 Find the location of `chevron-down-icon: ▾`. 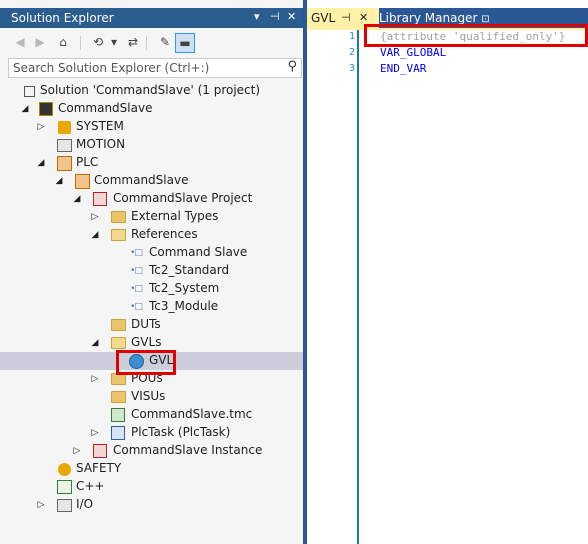

chevron-down-icon: ▾ is located at coordinates (114, 42).